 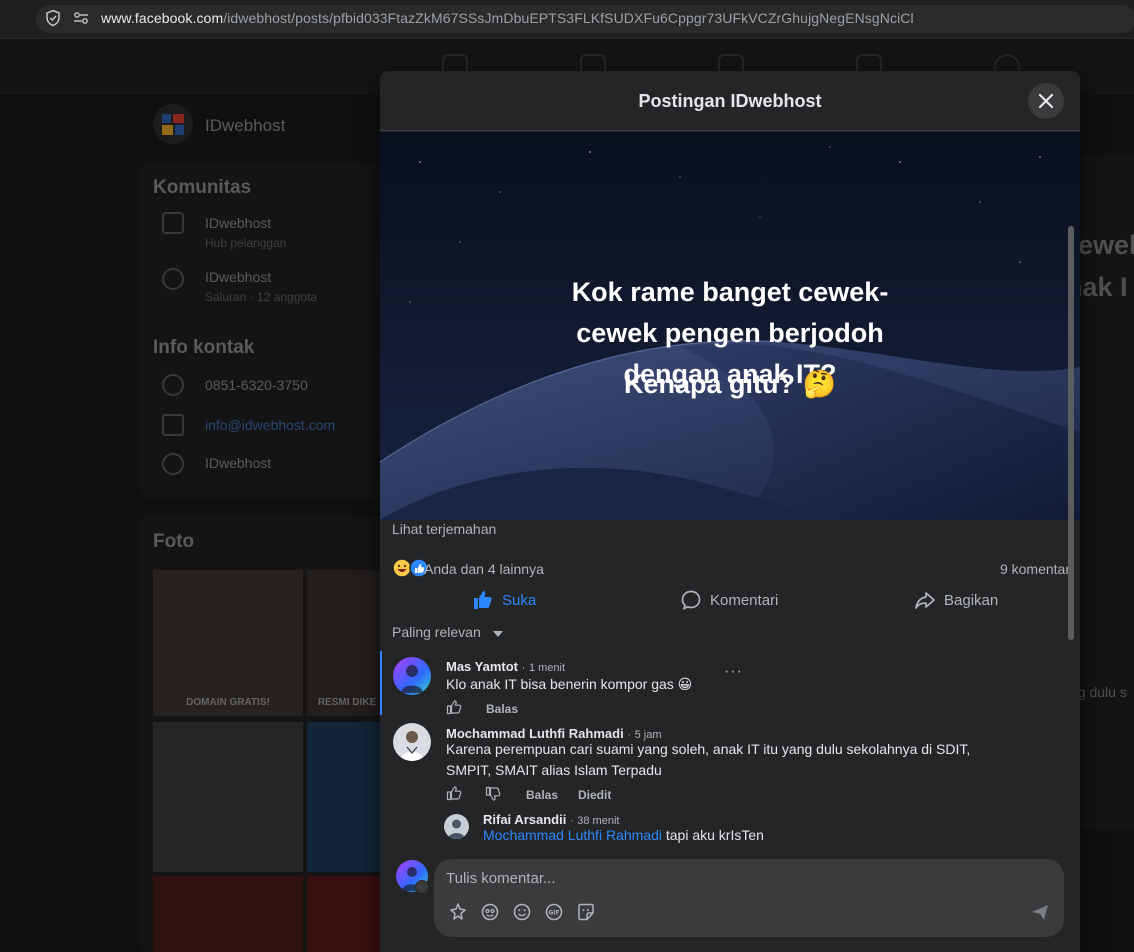 I want to click on dialog-scrollbar, so click(x=1071, y=433).